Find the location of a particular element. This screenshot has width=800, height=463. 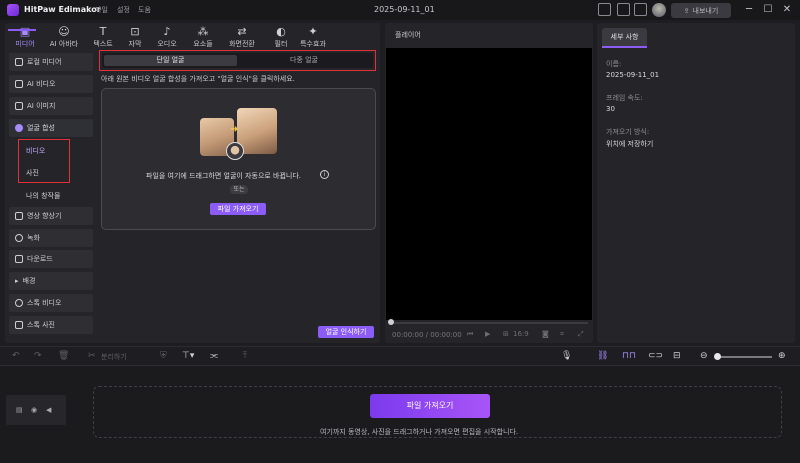

export-button: ⇪ 내보내기 is located at coordinates (701, 10).